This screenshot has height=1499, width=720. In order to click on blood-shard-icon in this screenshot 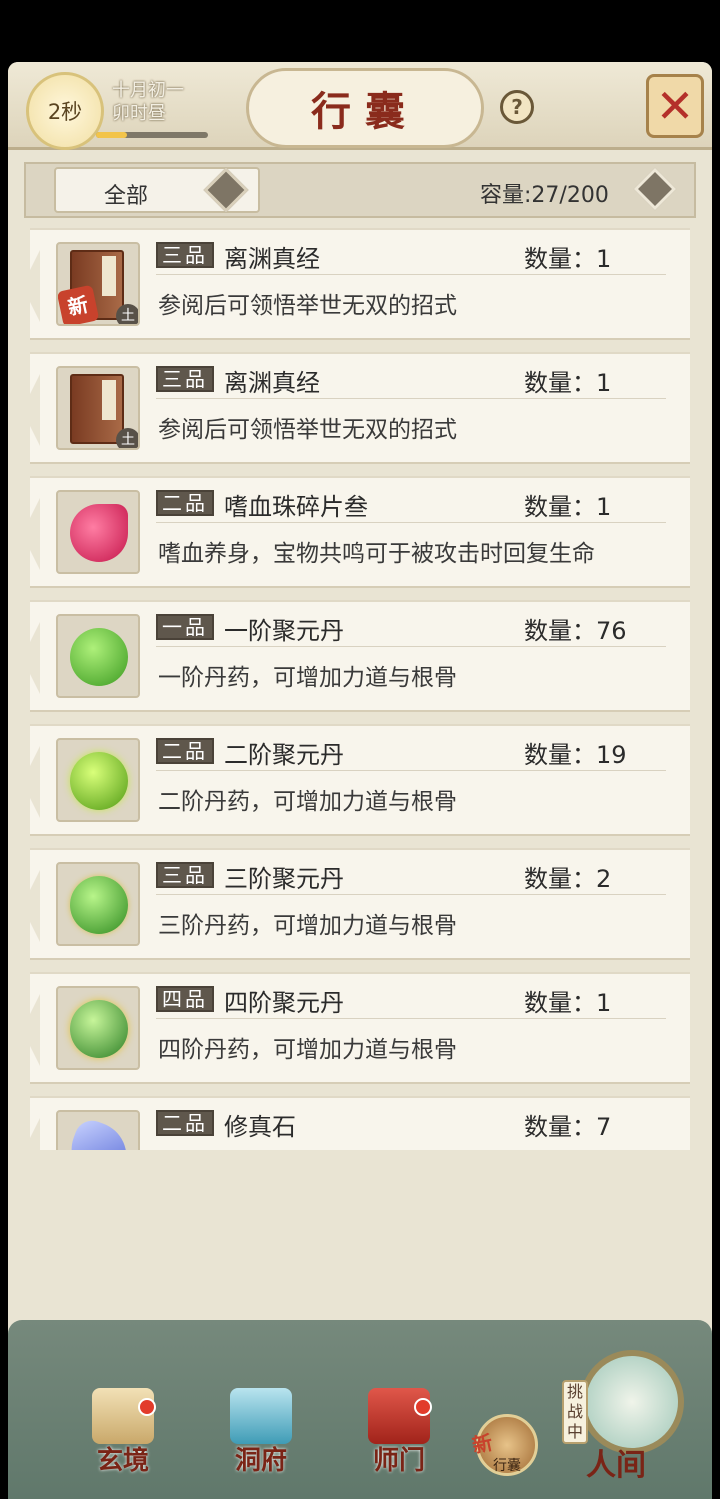, I will do `click(98, 532)`.